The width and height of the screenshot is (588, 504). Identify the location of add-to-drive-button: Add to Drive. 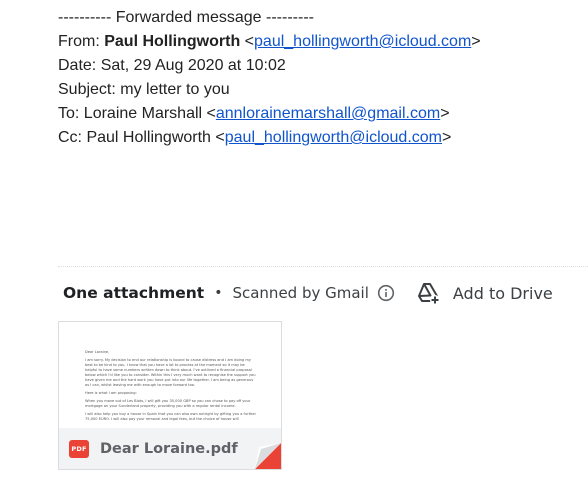
(484, 293).